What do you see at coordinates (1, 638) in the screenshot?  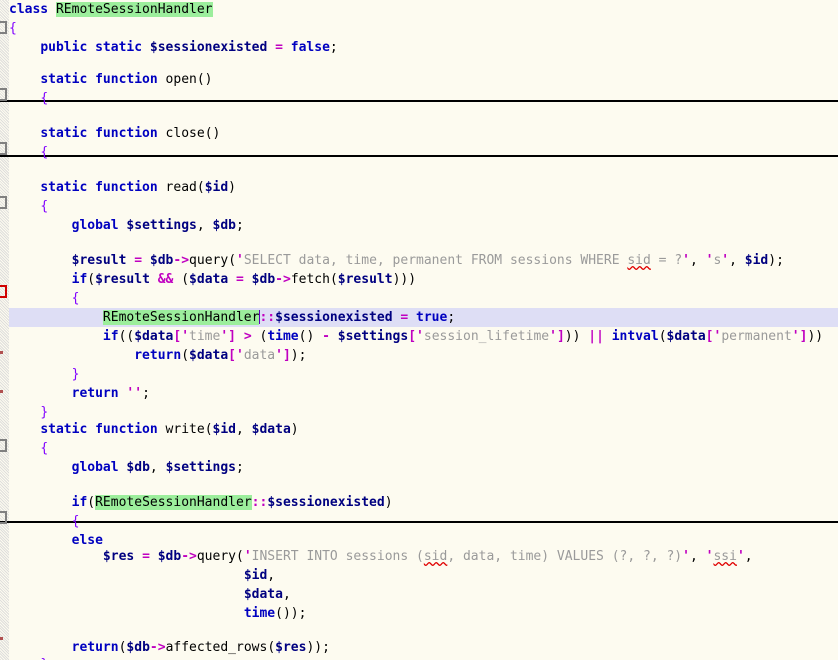 I see `fold-marker-dot-c` at bounding box center [1, 638].